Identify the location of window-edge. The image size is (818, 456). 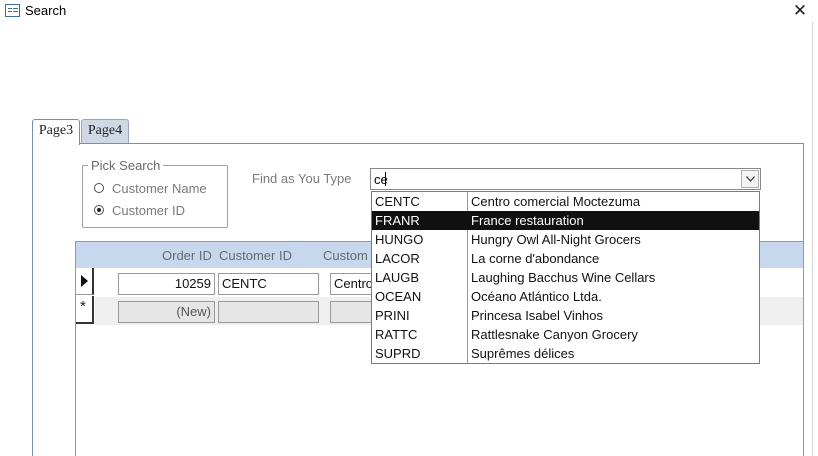
(812, 239).